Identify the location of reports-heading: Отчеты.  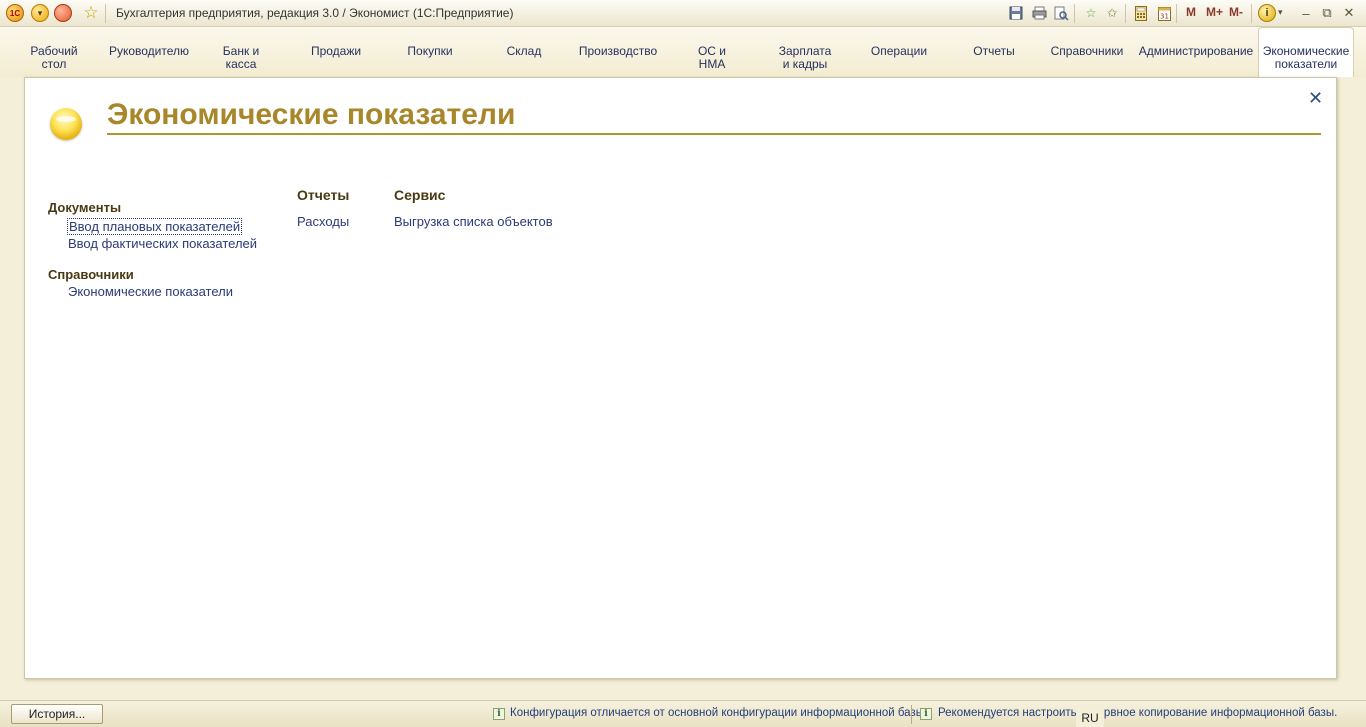
(323, 195).